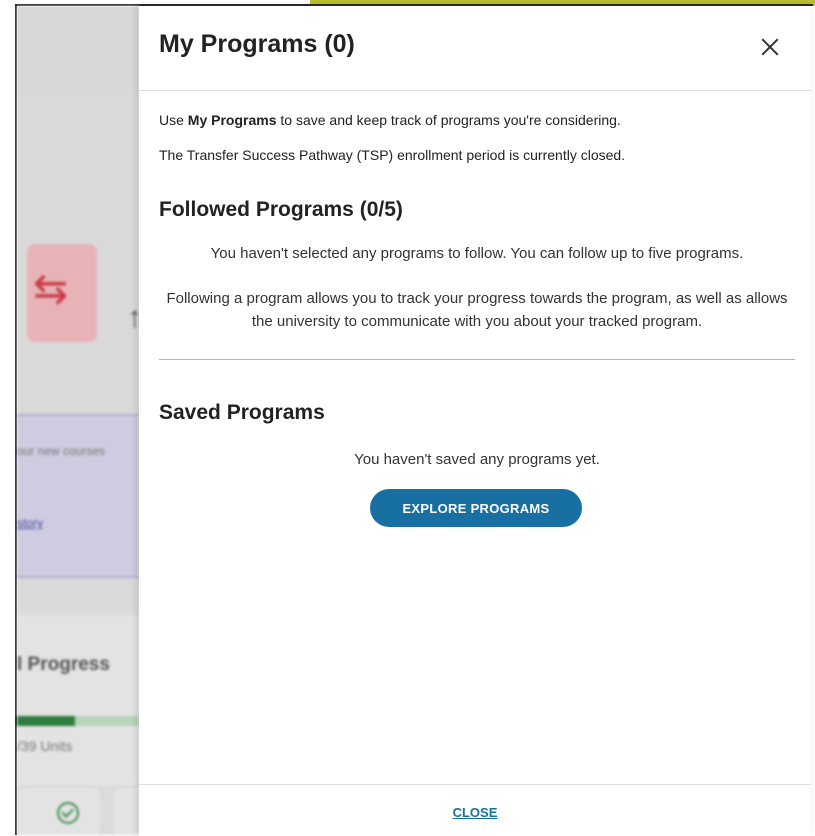 The width and height of the screenshot is (815, 836). I want to click on background-notice-card: our new courses story, so click(78, 496).